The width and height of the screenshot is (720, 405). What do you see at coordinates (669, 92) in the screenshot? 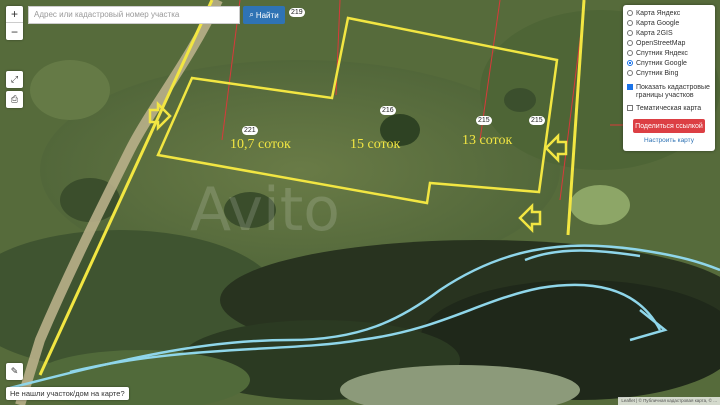
I see `cadastral-toggle: Показать кадастровые границы участков` at bounding box center [669, 92].